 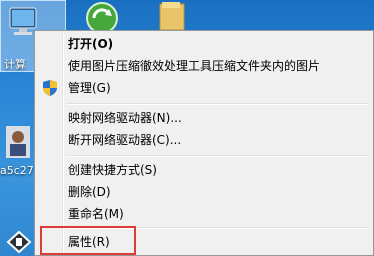 What do you see at coordinates (89, 88) in the screenshot?
I see `menu-item-label: 管理(G)` at bounding box center [89, 88].